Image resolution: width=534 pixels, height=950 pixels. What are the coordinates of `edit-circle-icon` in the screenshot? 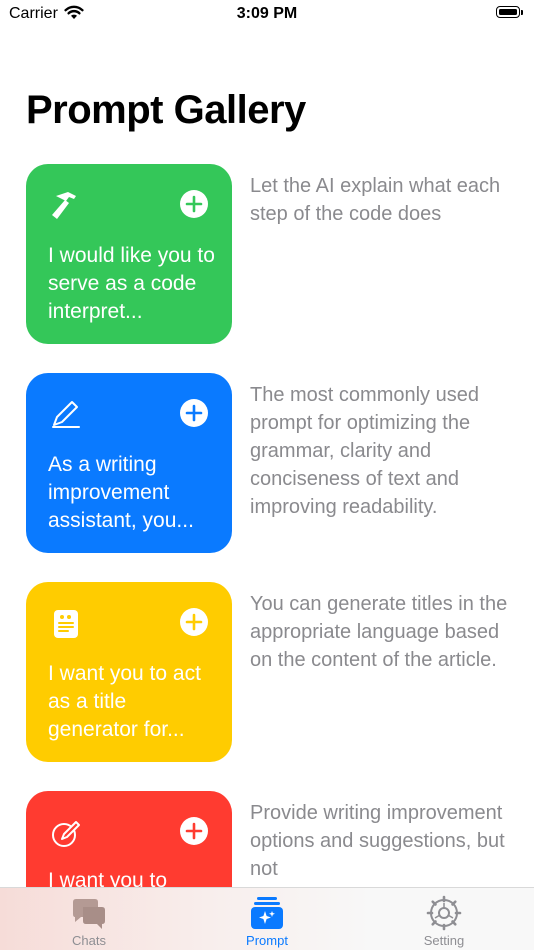 It's located at (66, 833).